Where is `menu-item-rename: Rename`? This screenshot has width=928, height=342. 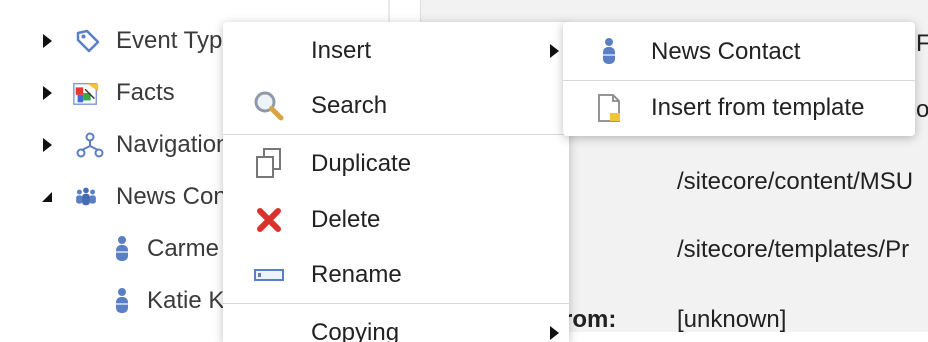
menu-item-rename: Rename is located at coordinates (396, 275).